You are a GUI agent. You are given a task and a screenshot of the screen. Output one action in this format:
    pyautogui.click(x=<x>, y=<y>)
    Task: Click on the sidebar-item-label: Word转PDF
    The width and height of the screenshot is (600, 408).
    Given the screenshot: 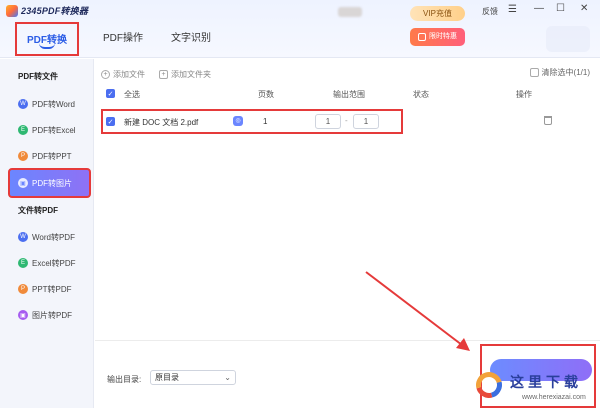 What is the action you would take?
    pyautogui.click(x=53, y=237)
    